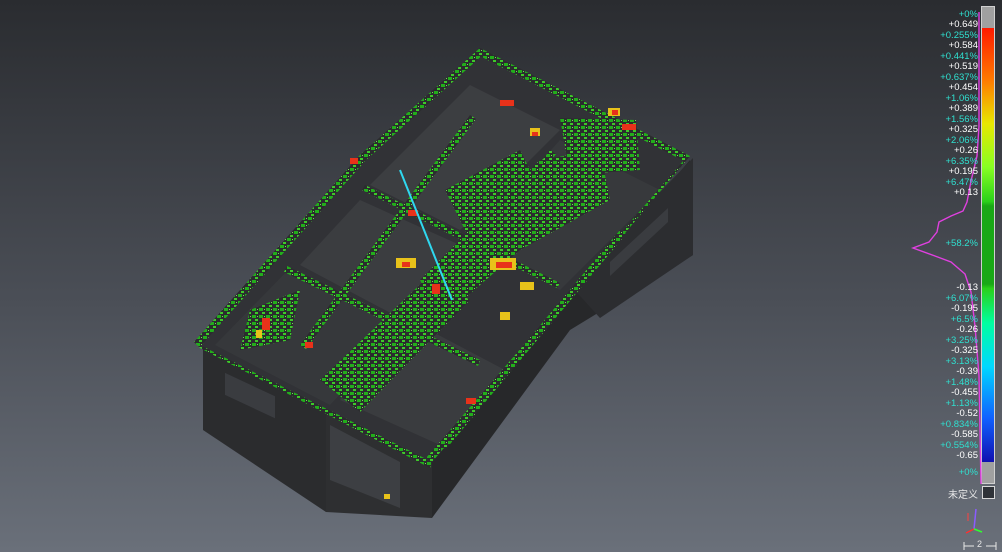  What do you see at coordinates (962, 140) in the screenshot?
I see `scale-percent-label: +2.06%` at bounding box center [962, 140].